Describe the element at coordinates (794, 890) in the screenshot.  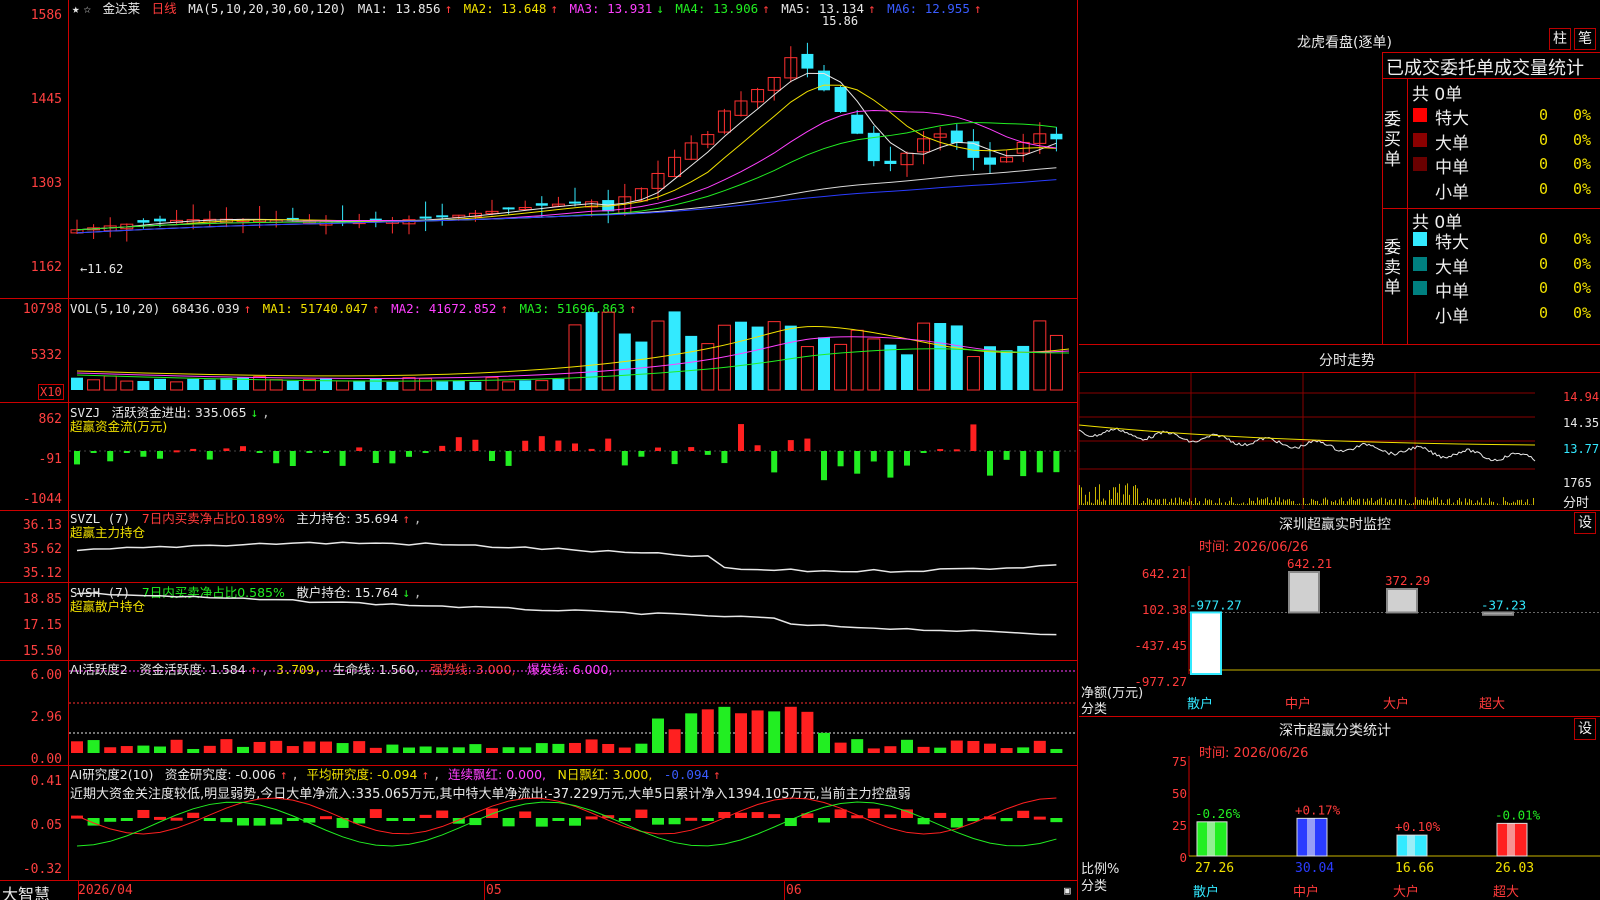
I see `date-3: 06` at that location.